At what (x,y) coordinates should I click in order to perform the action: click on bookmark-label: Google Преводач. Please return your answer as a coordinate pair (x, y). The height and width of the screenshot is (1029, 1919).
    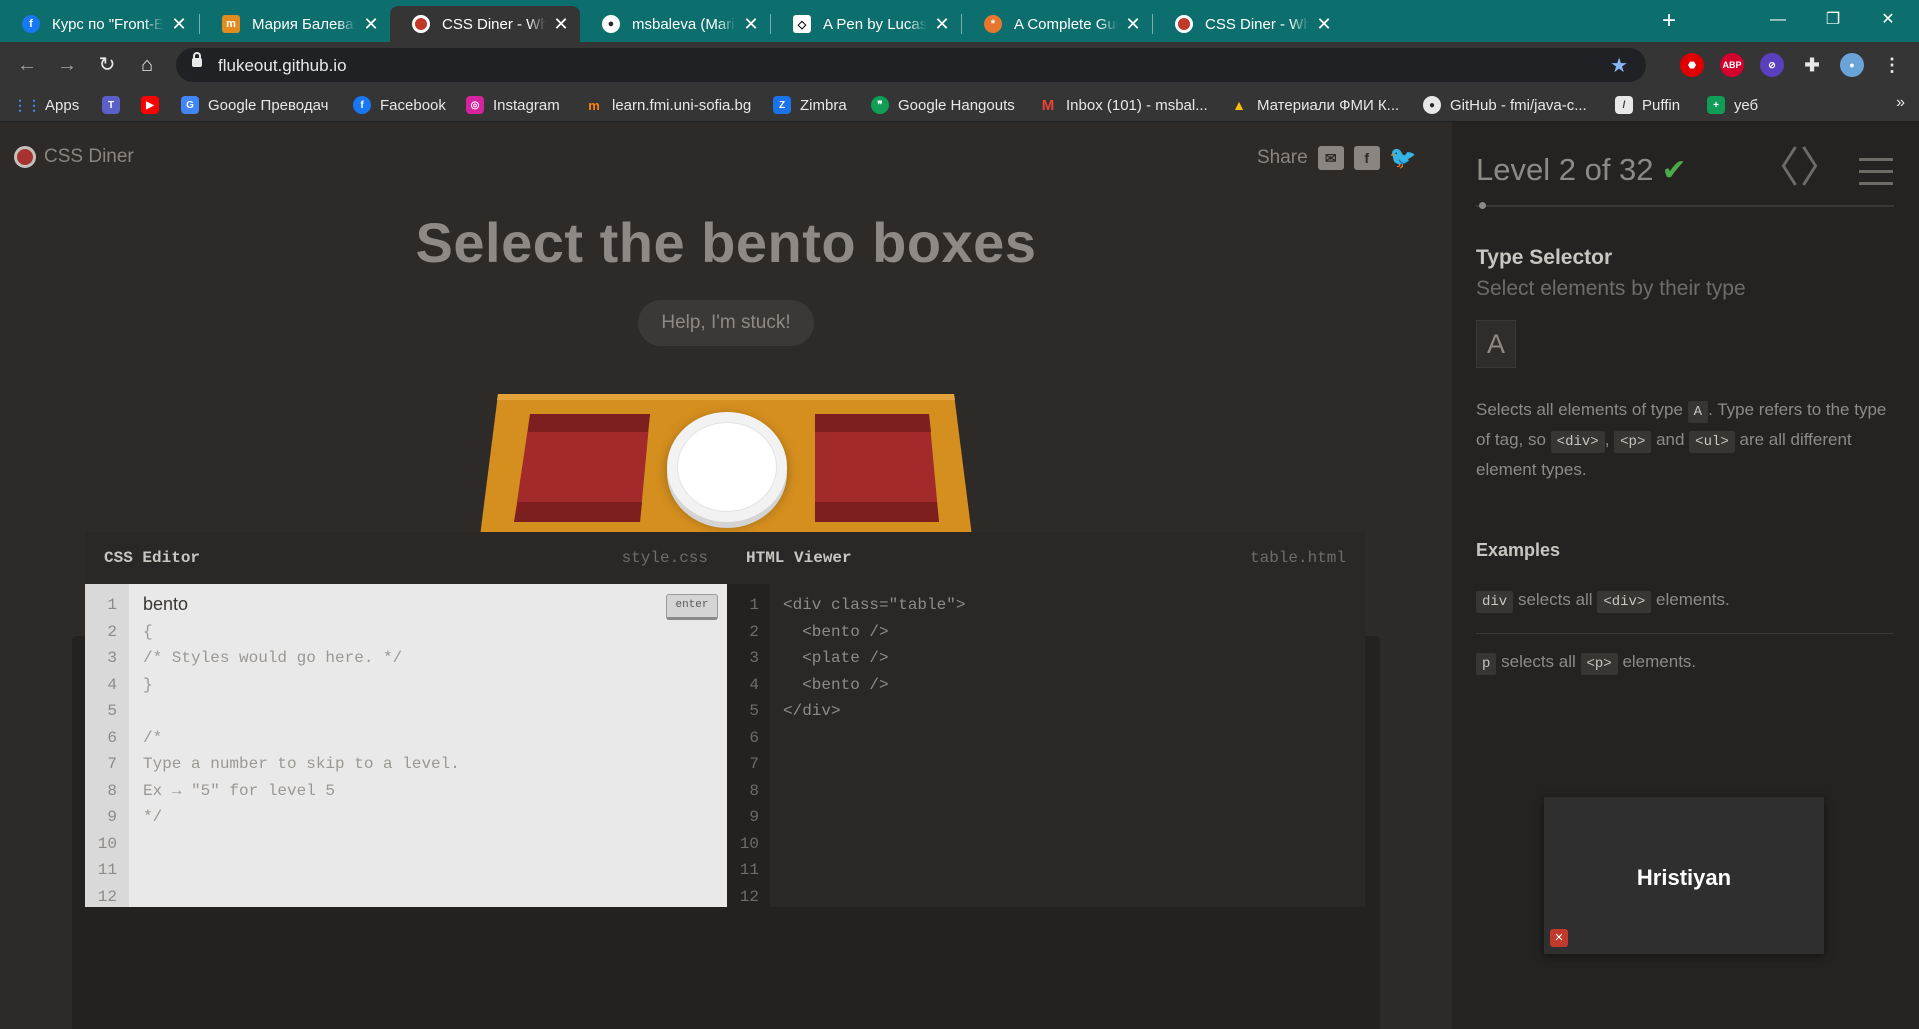
    Looking at the image, I should click on (268, 105).